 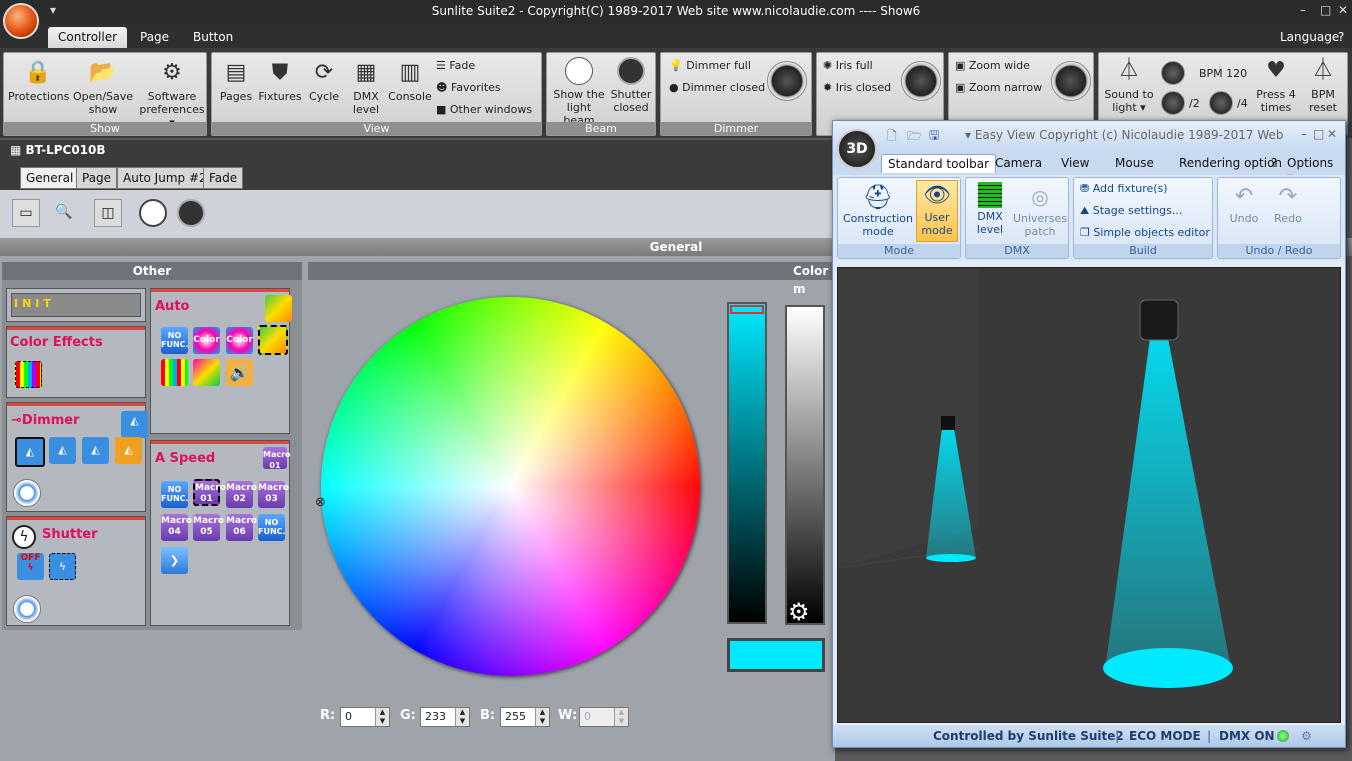 What do you see at coordinates (206, 340) in the screenshot?
I see `auto-color-button-1: Color` at bounding box center [206, 340].